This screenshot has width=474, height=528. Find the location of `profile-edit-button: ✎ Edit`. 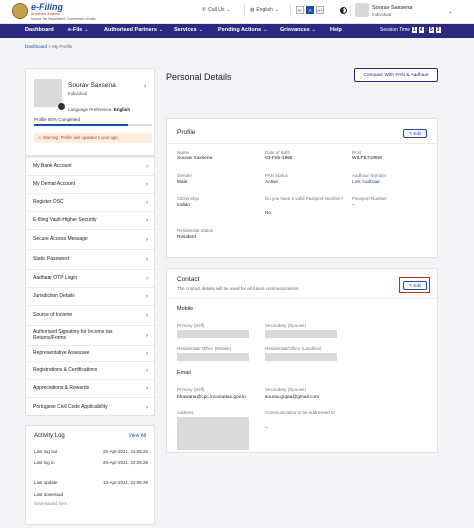

profile-edit-button: ✎ Edit is located at coordinates (415, 133).